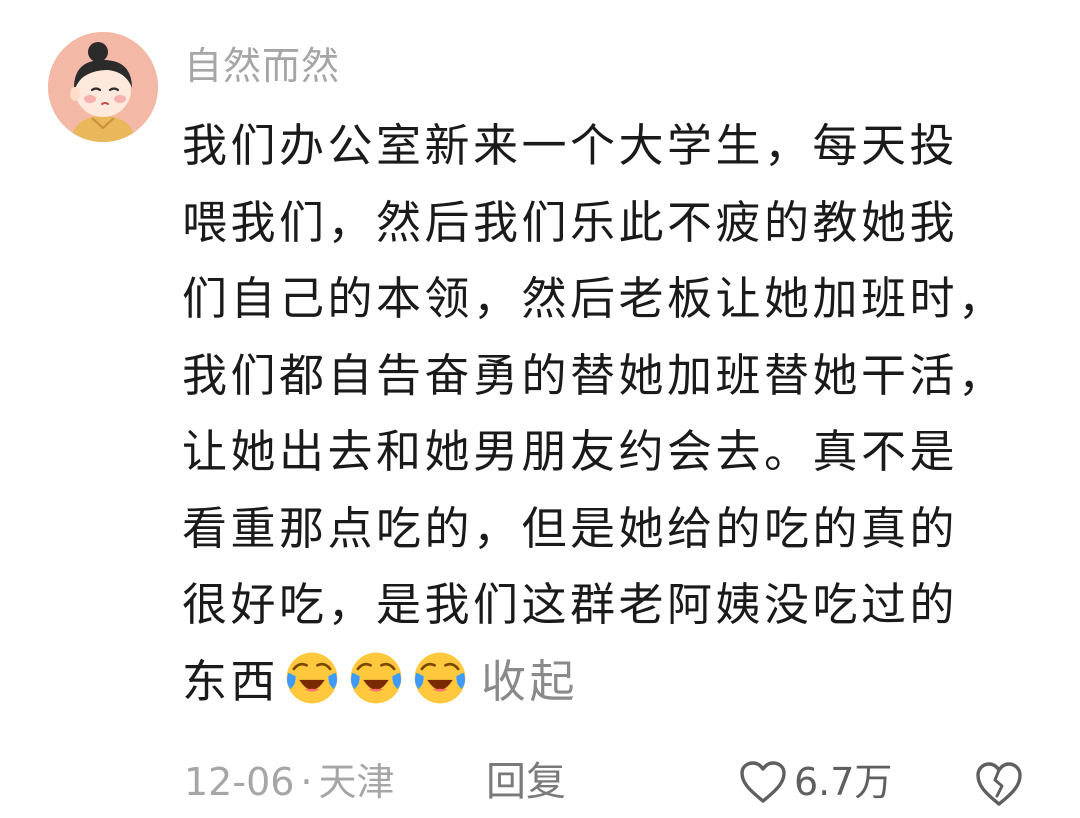 This screenshot has height=818, width=1080. What do you see at coordinates (570, 604) in the screenshot?
I see `comment-line: 很好吃，是我们这群老阿姨没吃过的` at bounding box center [570, 604].